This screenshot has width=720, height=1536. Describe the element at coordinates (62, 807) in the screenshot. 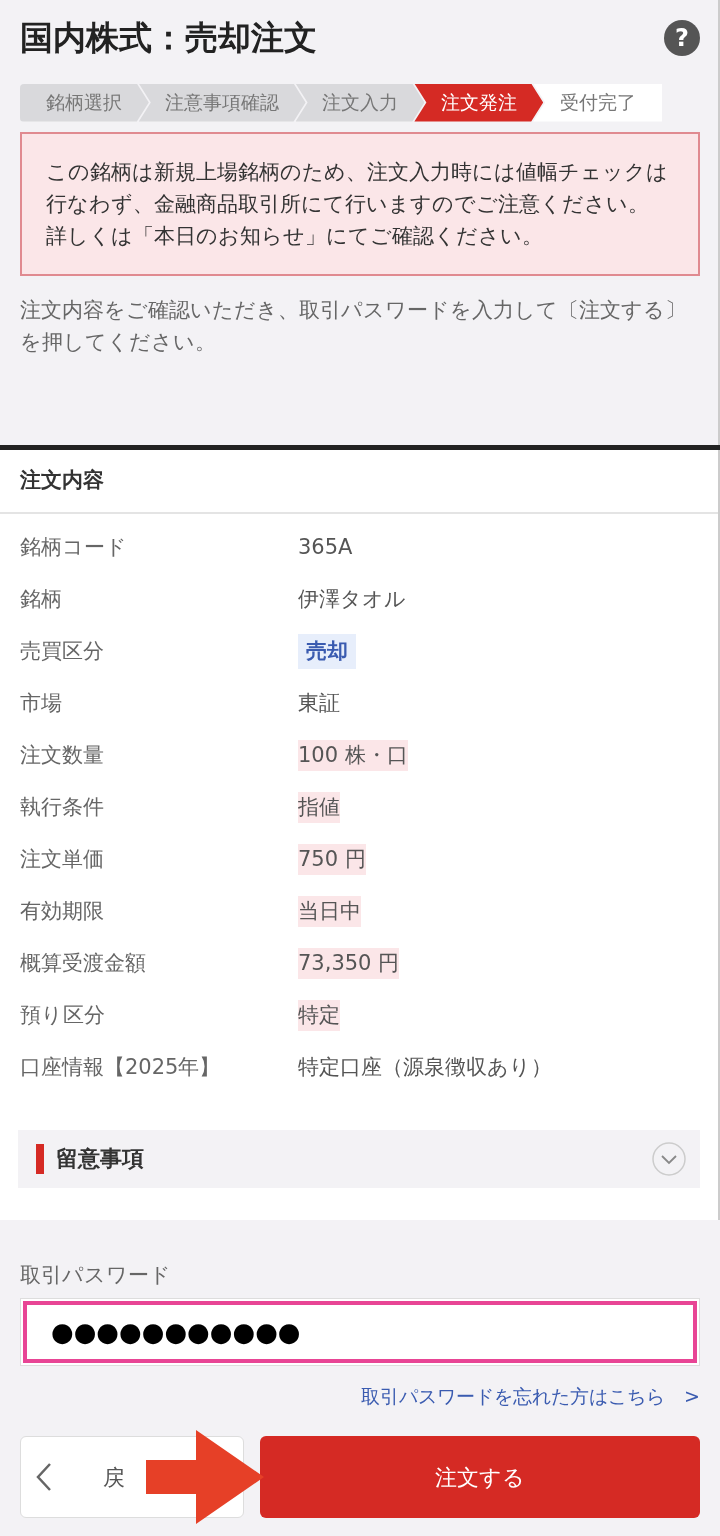

I see `field-label: 執行条件` at that location.